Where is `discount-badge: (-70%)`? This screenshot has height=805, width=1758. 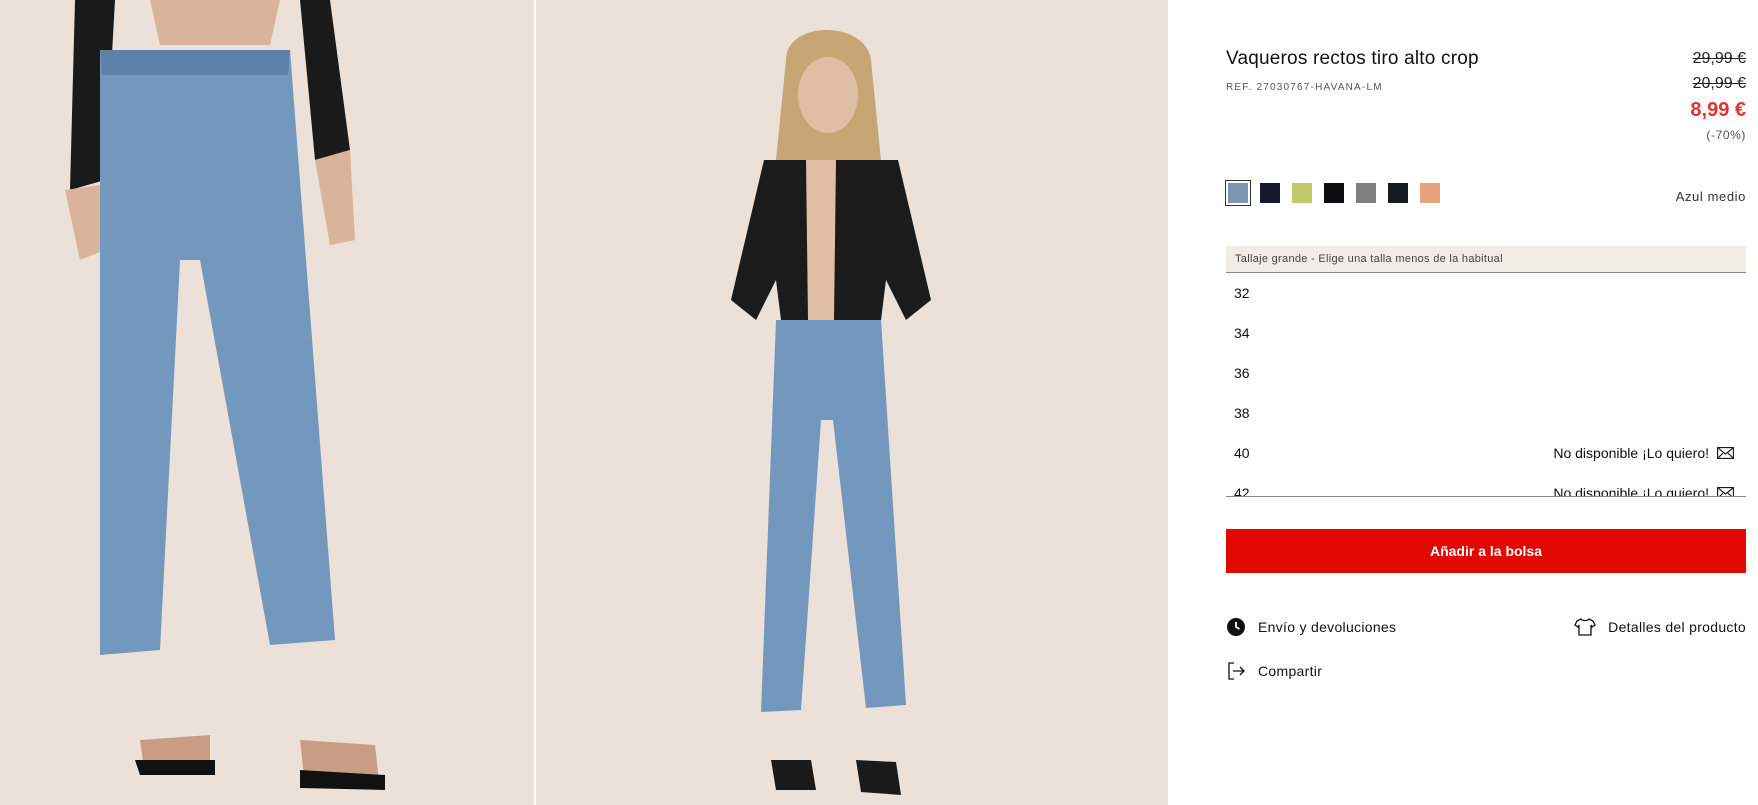 discount-badge: (-70%) is located at coordinates (1726, 135).